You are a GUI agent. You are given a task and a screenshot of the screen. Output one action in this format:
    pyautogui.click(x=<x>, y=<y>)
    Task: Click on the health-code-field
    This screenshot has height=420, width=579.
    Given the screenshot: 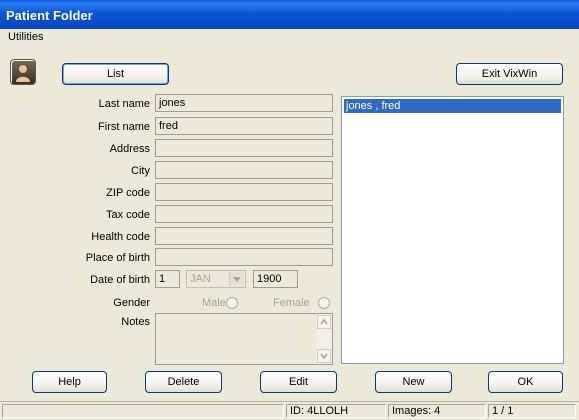 What is the action you would take?
    pyautogui.click(x=244, y=236)
    